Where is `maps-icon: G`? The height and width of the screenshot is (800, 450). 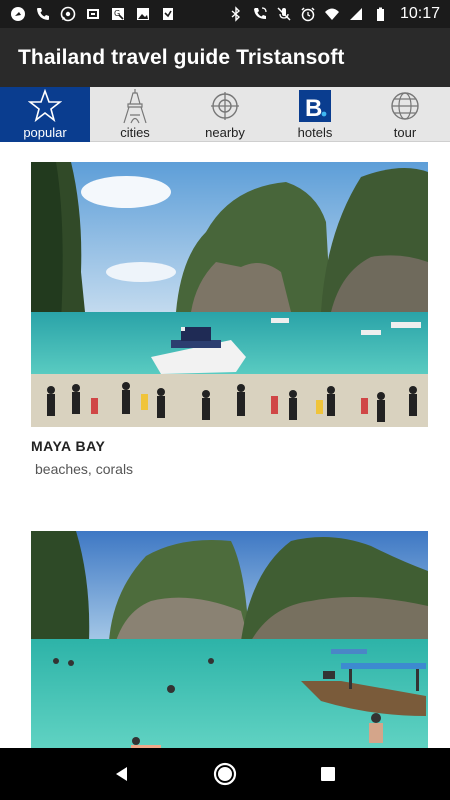 maps-icon: G is located at coordinates (118, 14).